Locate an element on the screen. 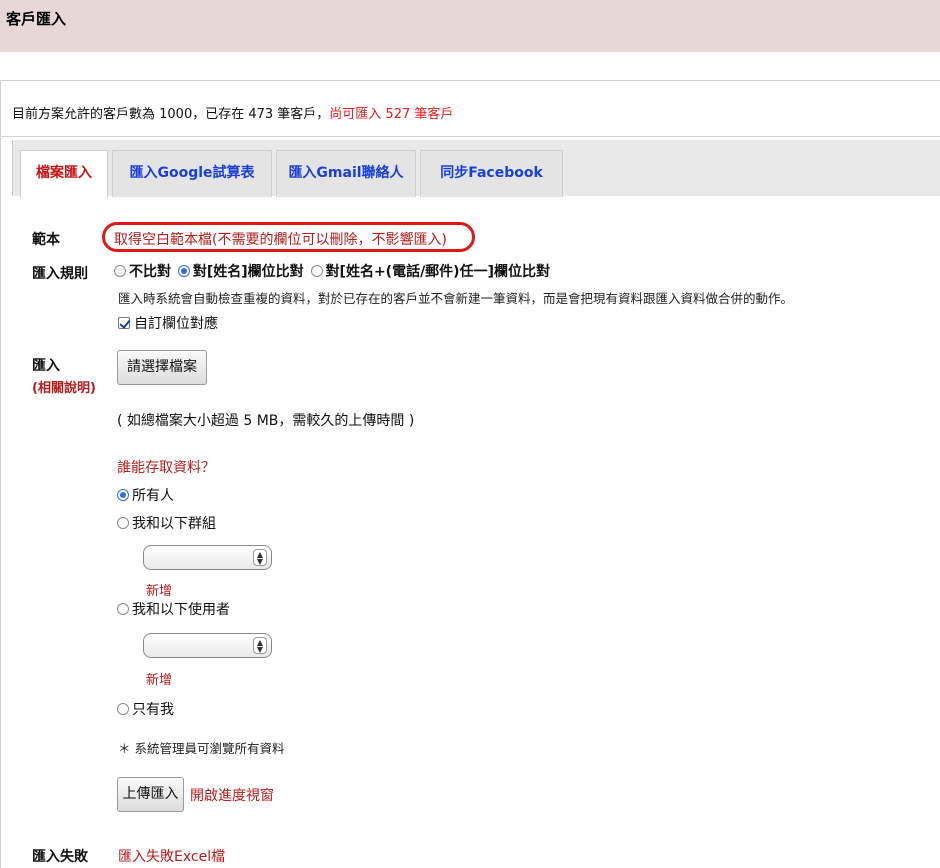  highlight-oval is located at coordinates (288, 237).